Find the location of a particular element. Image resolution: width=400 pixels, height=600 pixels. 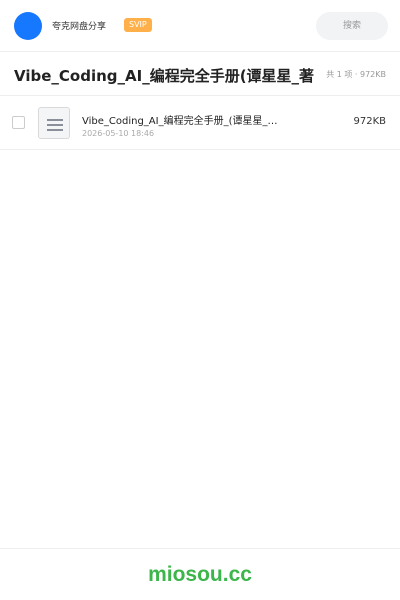

brand-logo: miosou.cc is located at coordinates (200, 575).